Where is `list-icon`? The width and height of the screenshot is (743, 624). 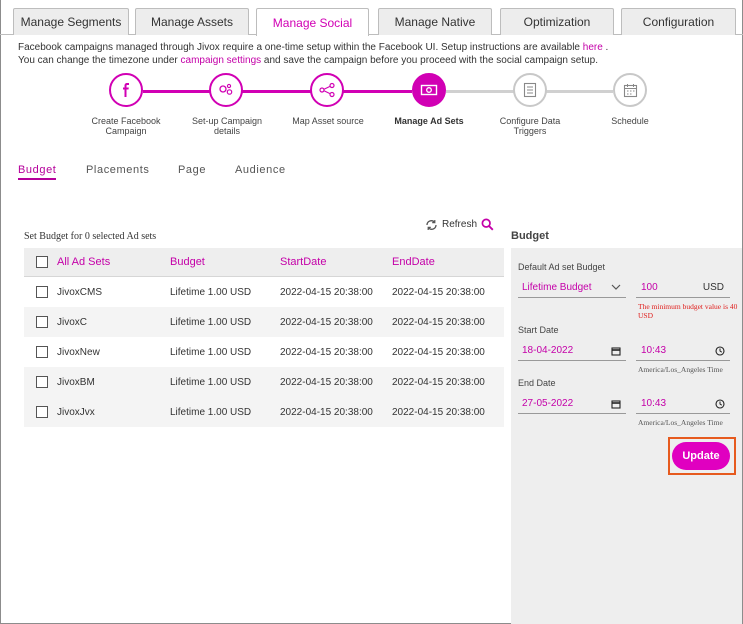
list-icon is located at coordinates (530, 90).